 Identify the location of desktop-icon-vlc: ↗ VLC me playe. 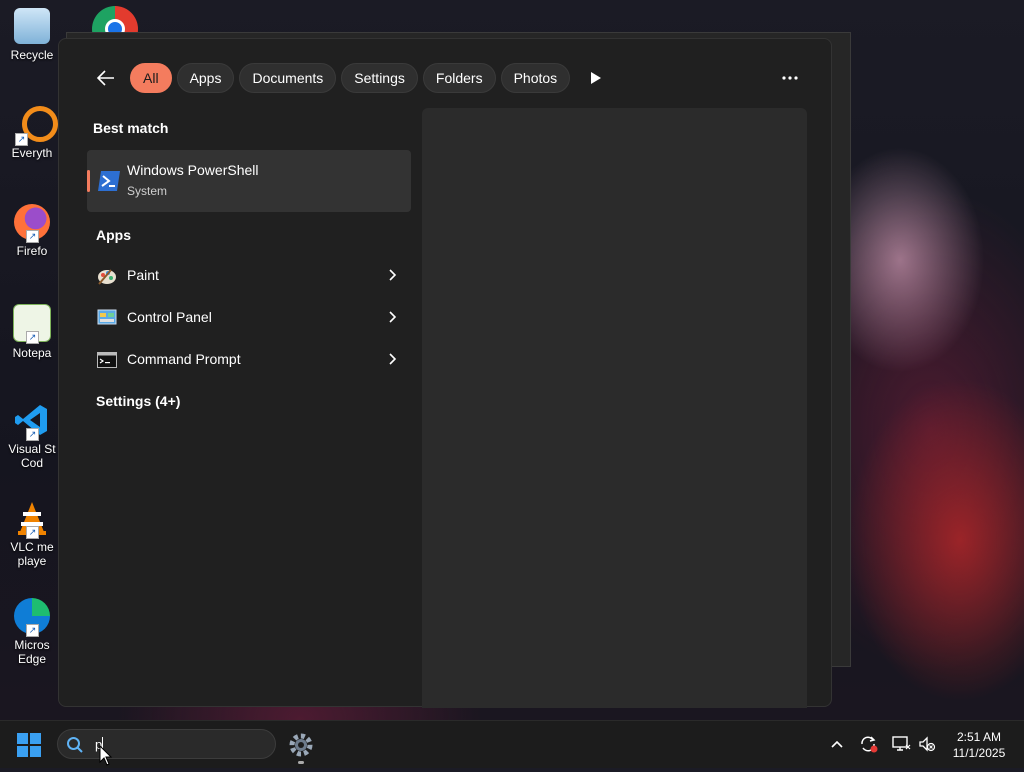
(32, 534).